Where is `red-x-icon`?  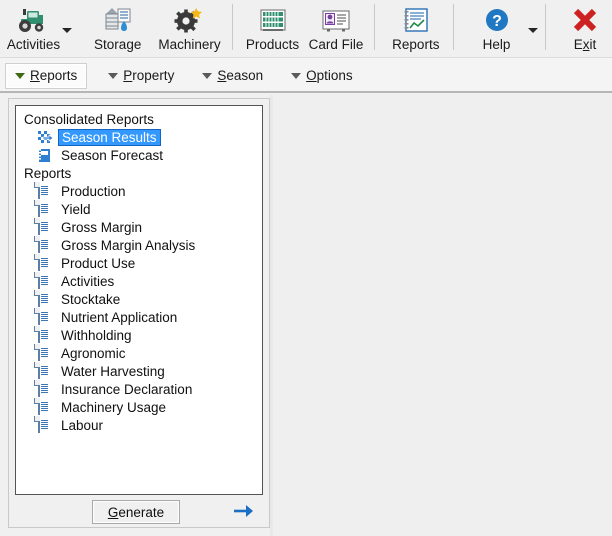
red-x-icon is located at coordinates (585, 20).